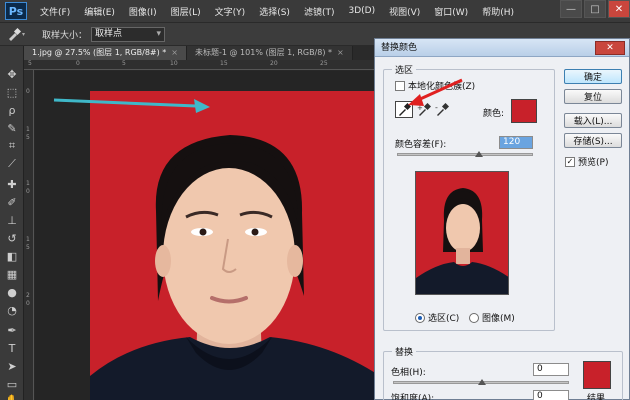  What do you see at coordinates (12, 202) in the screenshot?
I see `brush-icon: ✐` at bounding box center [12, 202].